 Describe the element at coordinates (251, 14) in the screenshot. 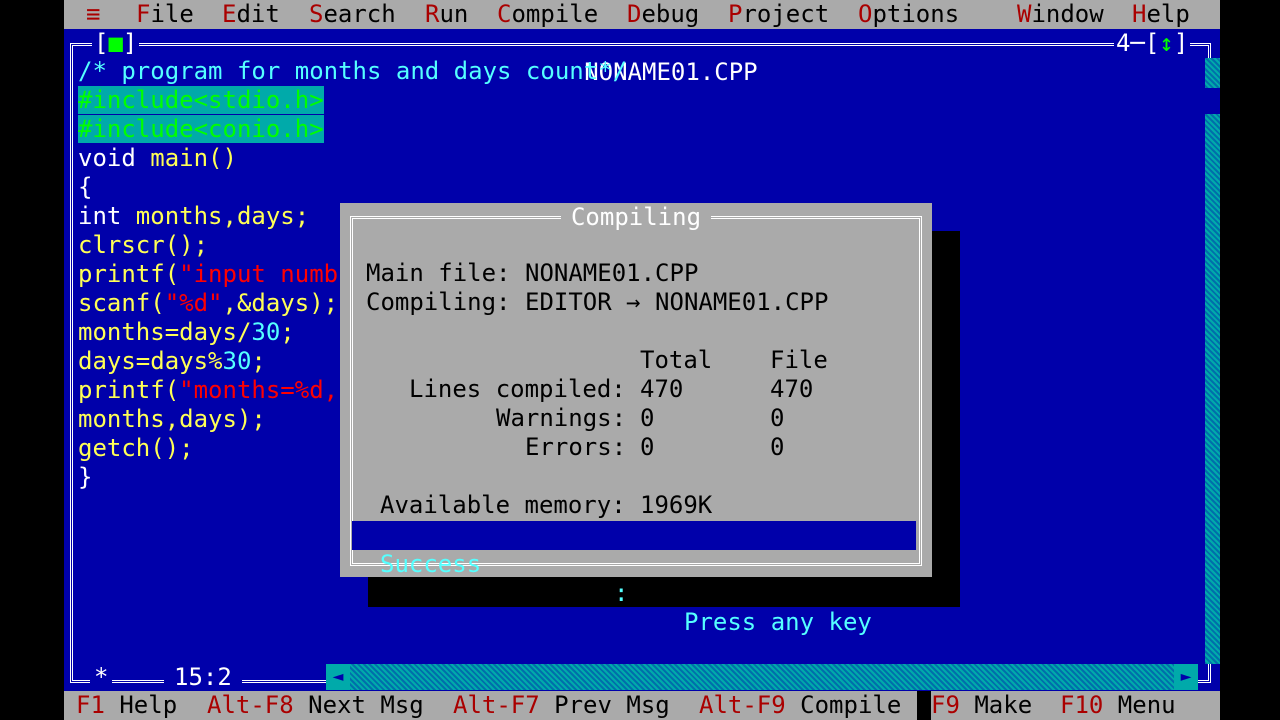

I see `menu-edit: Edit` at that location.